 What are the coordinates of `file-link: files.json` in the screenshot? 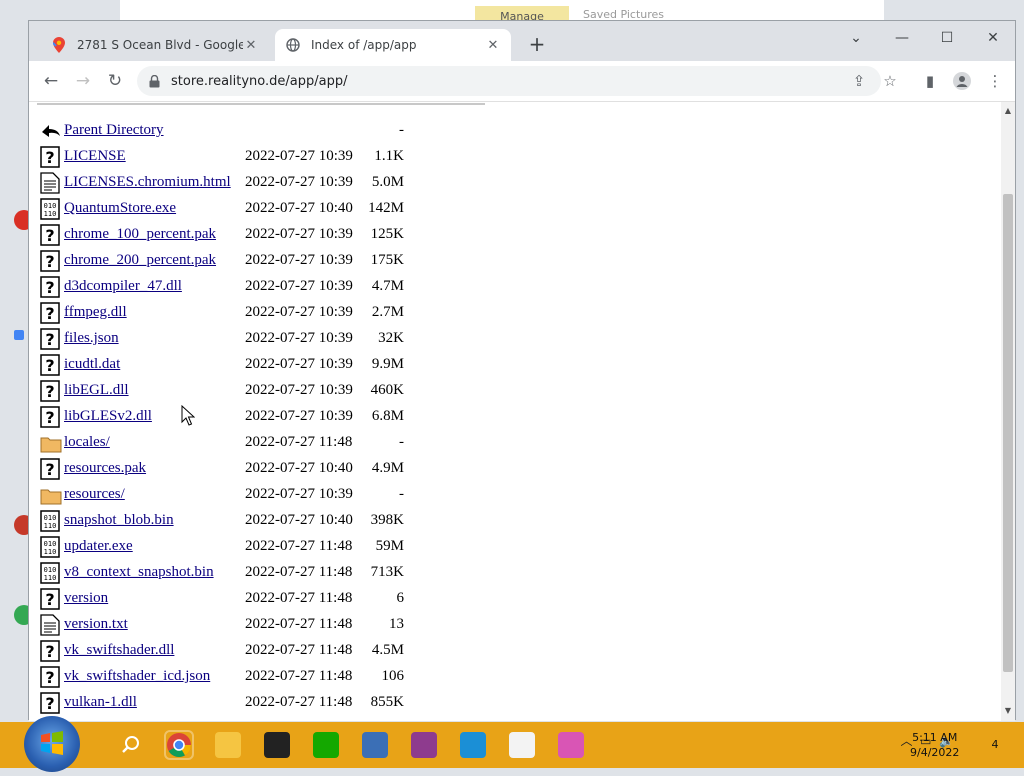 It's located at (91, 338).